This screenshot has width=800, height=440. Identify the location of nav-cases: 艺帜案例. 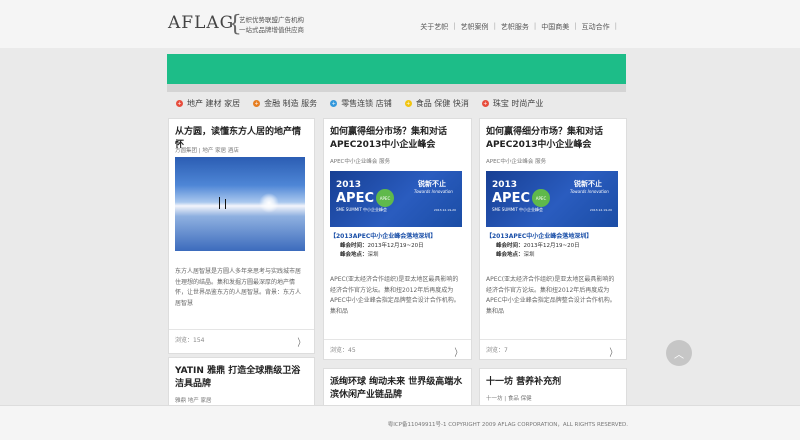
(475, 27).